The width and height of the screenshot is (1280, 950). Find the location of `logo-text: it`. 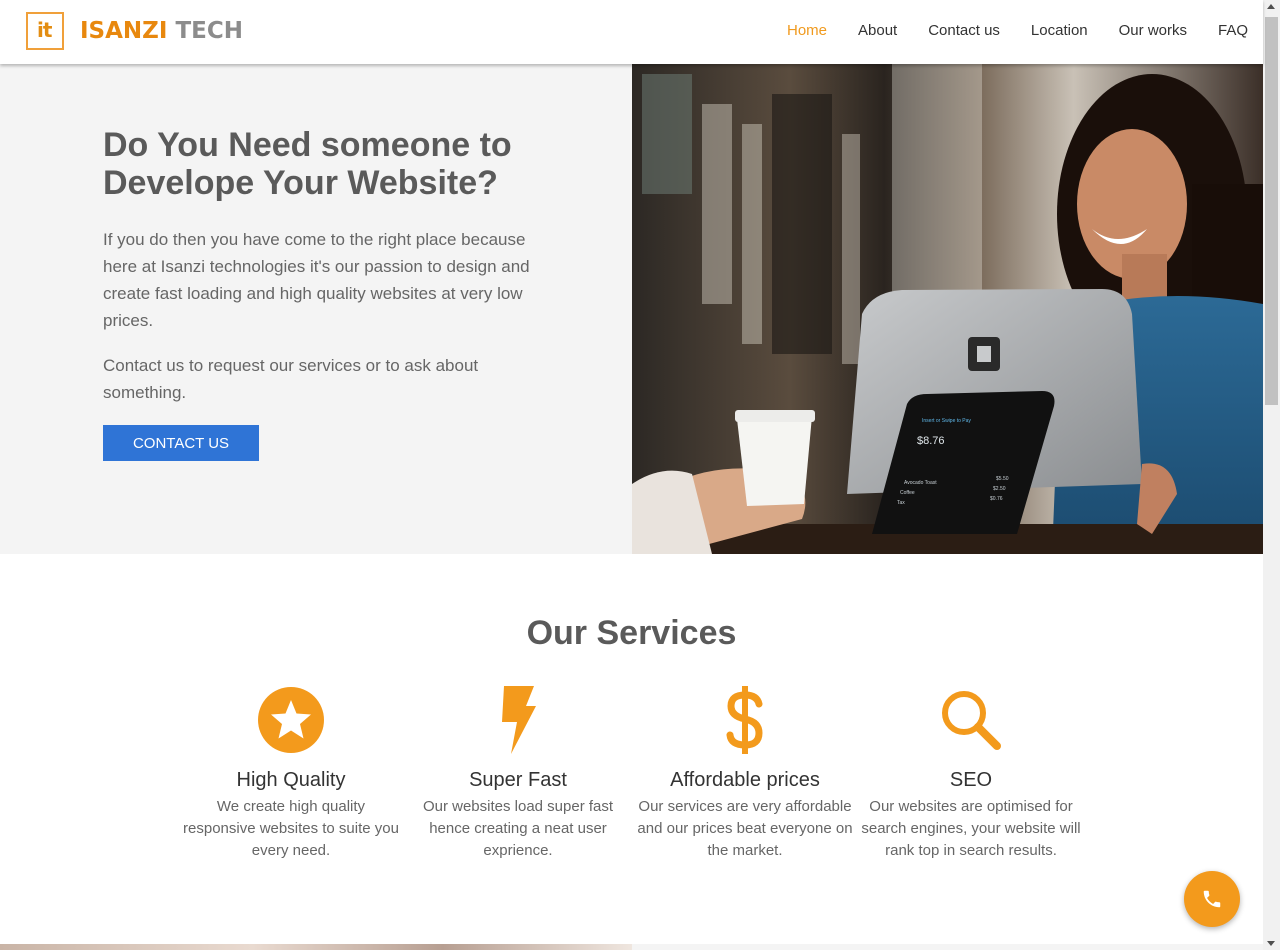

logo-text: it is located at coordinates (44, 30).